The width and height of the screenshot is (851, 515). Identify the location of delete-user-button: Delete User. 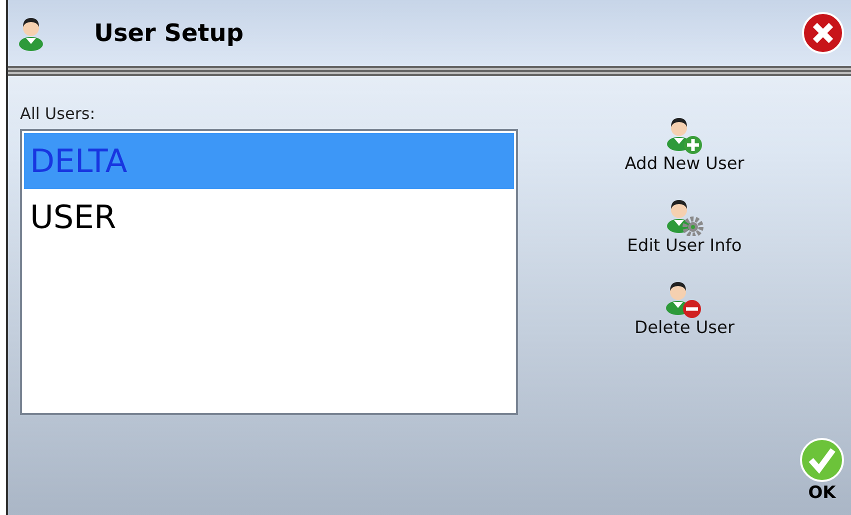
(684, 308).